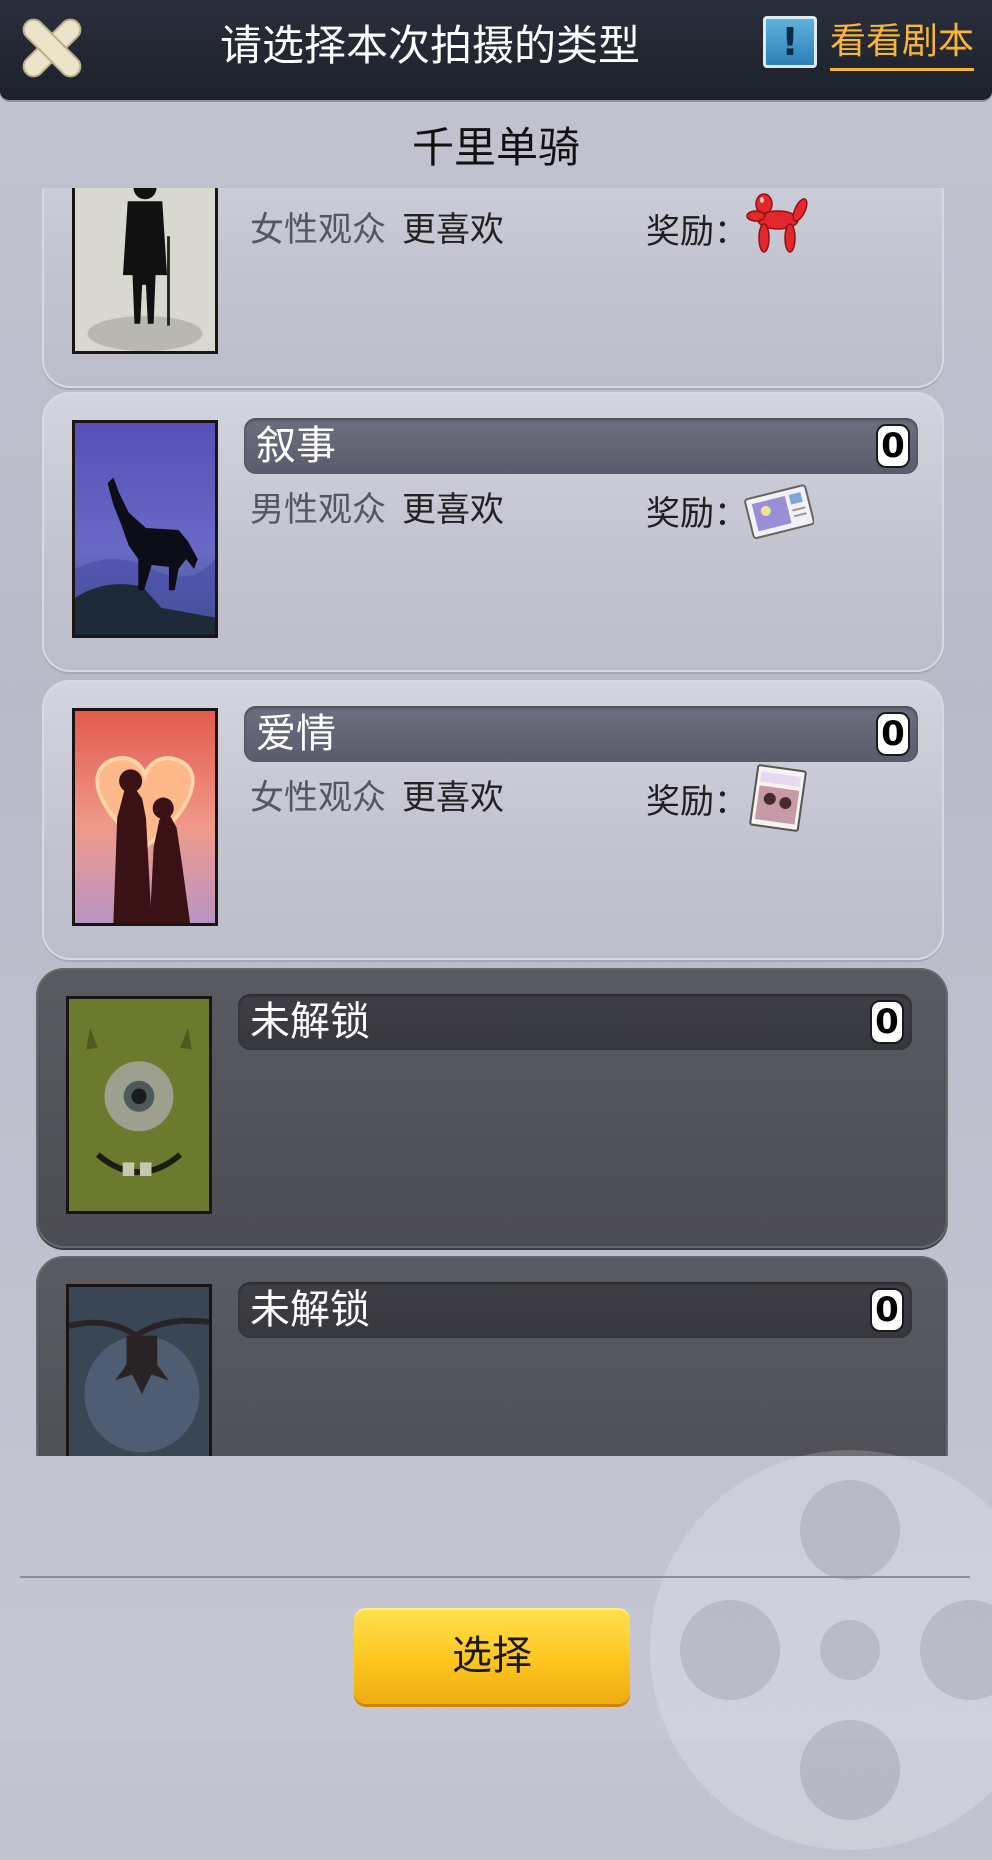 This screenshot has height=1860, width=992. I want to click on genre-card-romance: 爱情 0 女性观众 更喜欢 奖励：, so click(493, 820).